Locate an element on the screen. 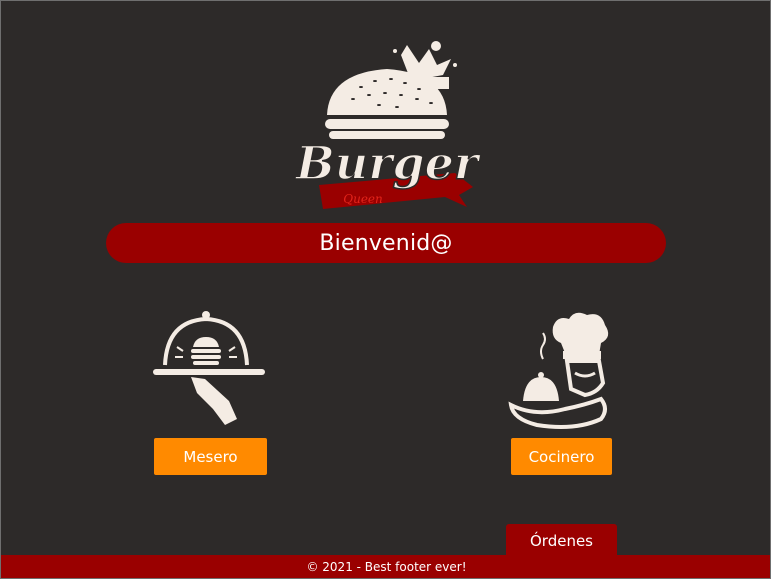  logo-subtitle: Queen is located at coordinates (363, 199).